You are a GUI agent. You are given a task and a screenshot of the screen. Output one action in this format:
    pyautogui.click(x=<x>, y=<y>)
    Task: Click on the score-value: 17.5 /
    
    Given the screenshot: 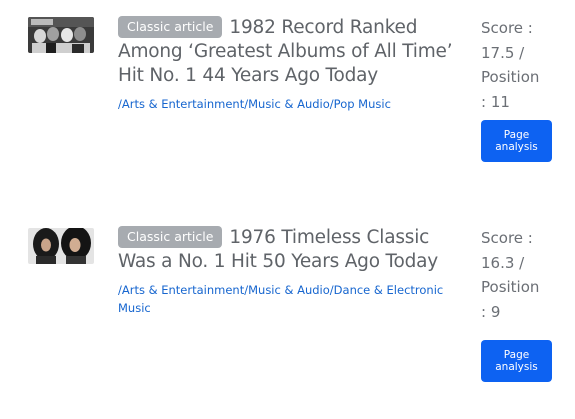 What is the action you would take?
    pyautogui.click(x=503, y=52)
    